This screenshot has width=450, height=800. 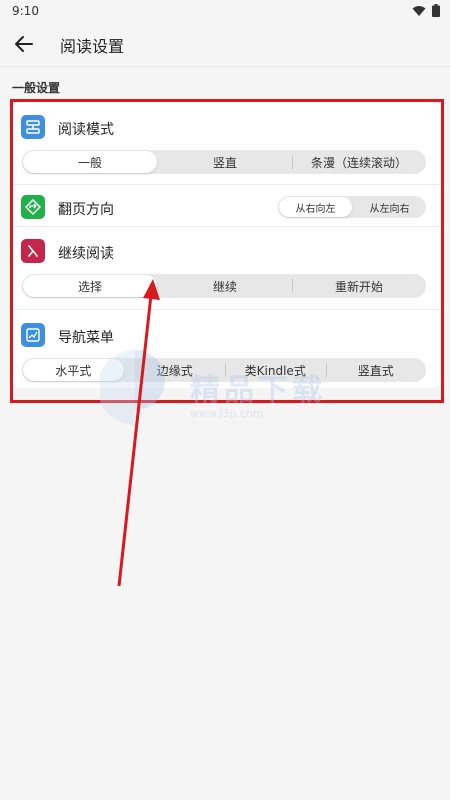 I want to click on app-bar: 阅读设置, so click(x=225, y=44).